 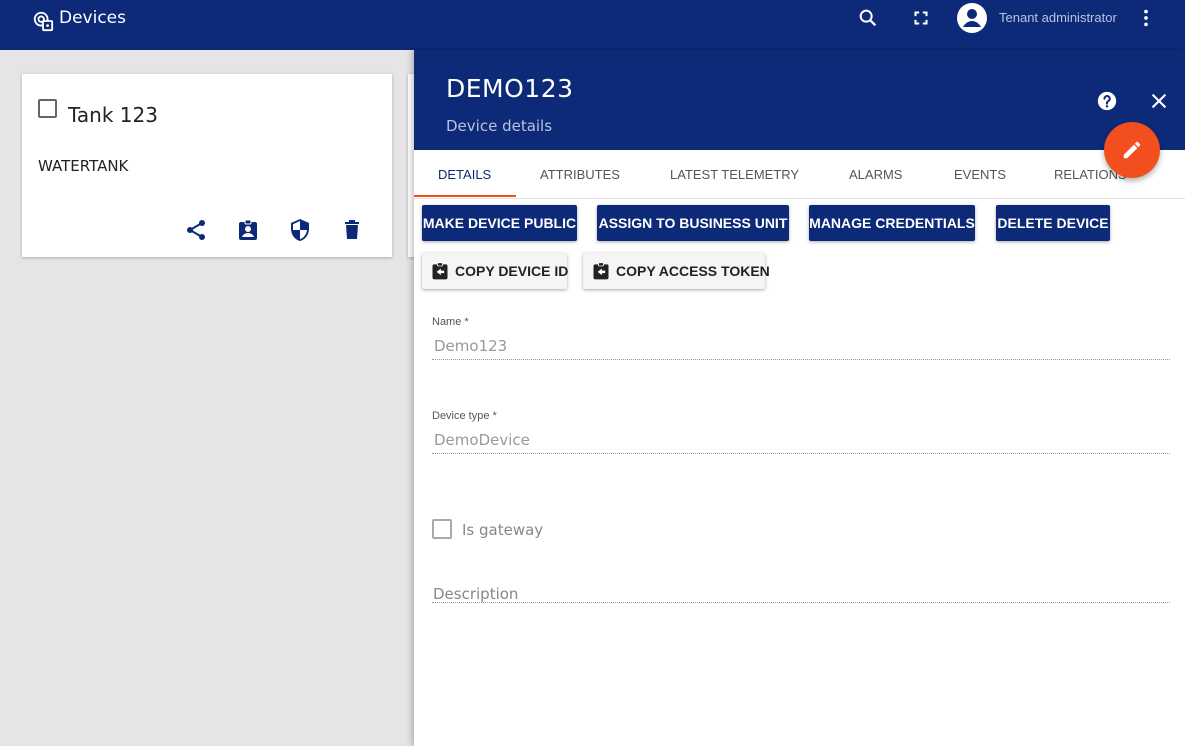 I want to click on tab-alarms: ALARMS, so click(x=875, y=174).